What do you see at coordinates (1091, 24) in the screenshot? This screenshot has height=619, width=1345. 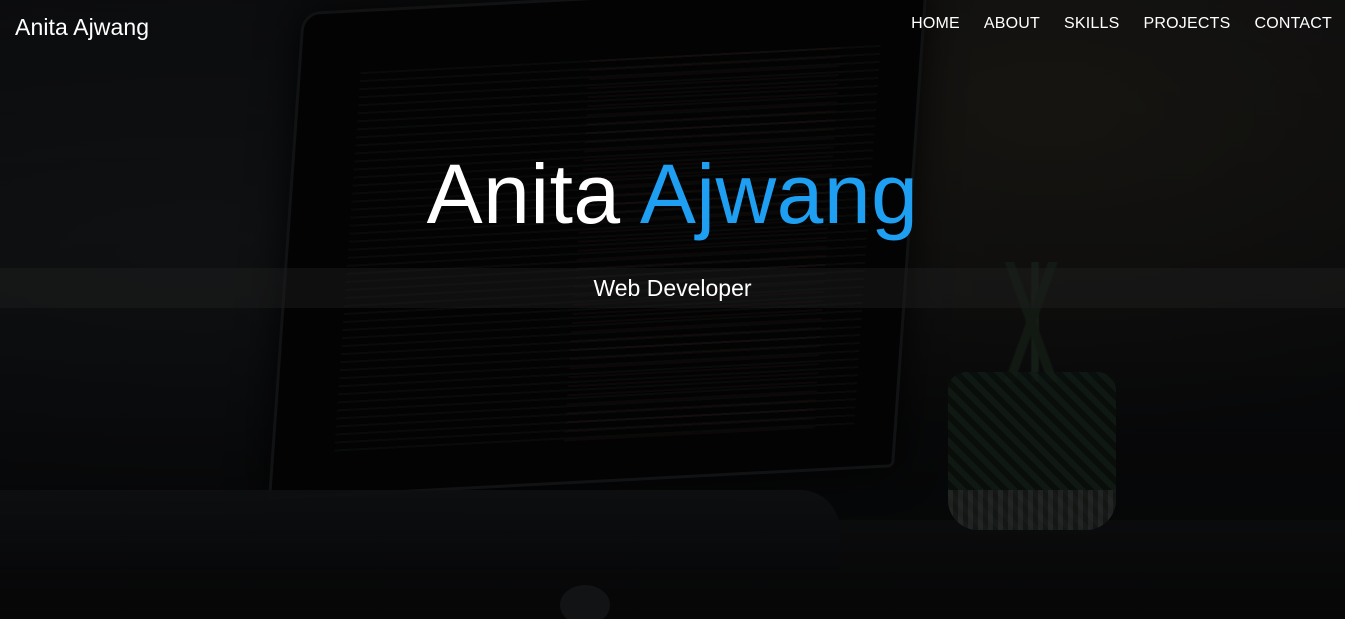 I see `nav-item-skills: SKILLS` at bounding box center [1091, 24].